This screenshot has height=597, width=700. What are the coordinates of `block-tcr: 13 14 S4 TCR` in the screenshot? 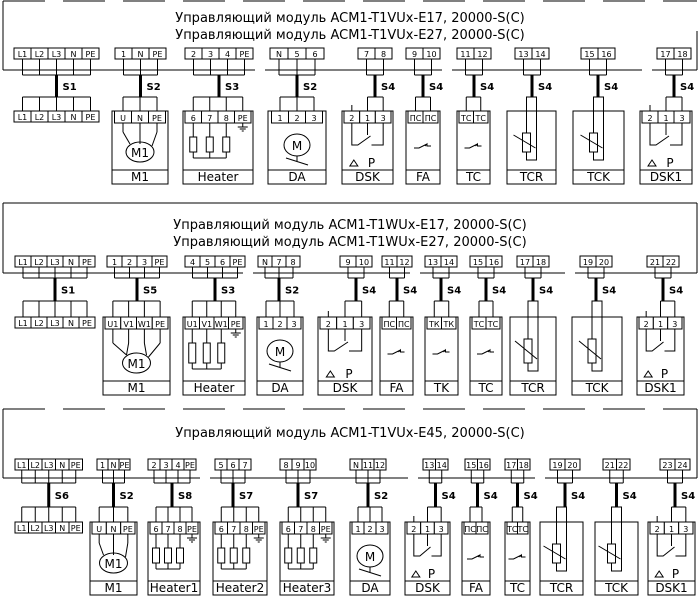 It's located at (531, 116).